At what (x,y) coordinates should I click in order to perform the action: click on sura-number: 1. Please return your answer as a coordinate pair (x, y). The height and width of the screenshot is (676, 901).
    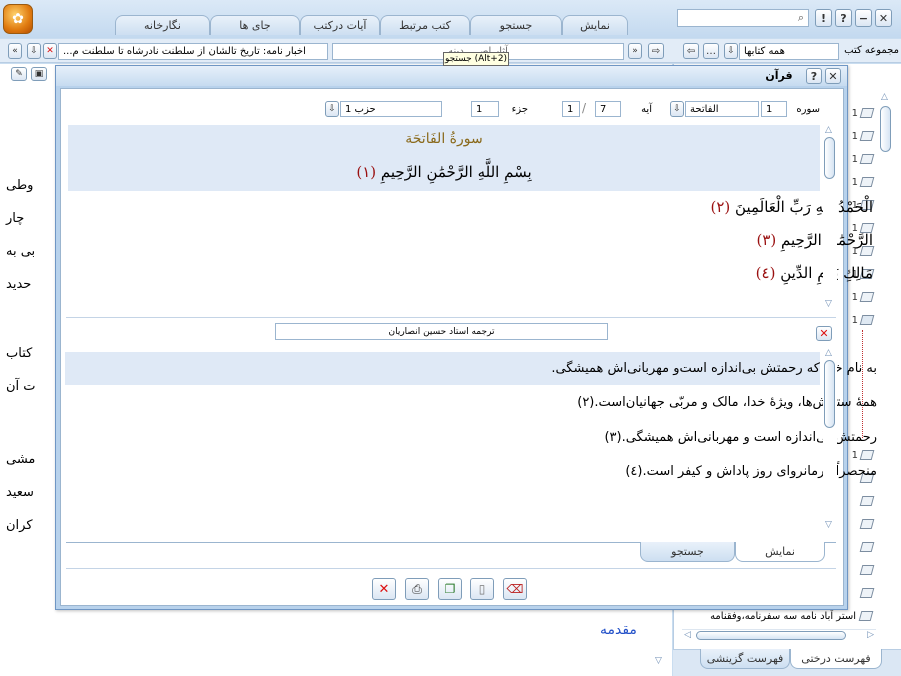
    Looking at the image, I should click on (769, 109).